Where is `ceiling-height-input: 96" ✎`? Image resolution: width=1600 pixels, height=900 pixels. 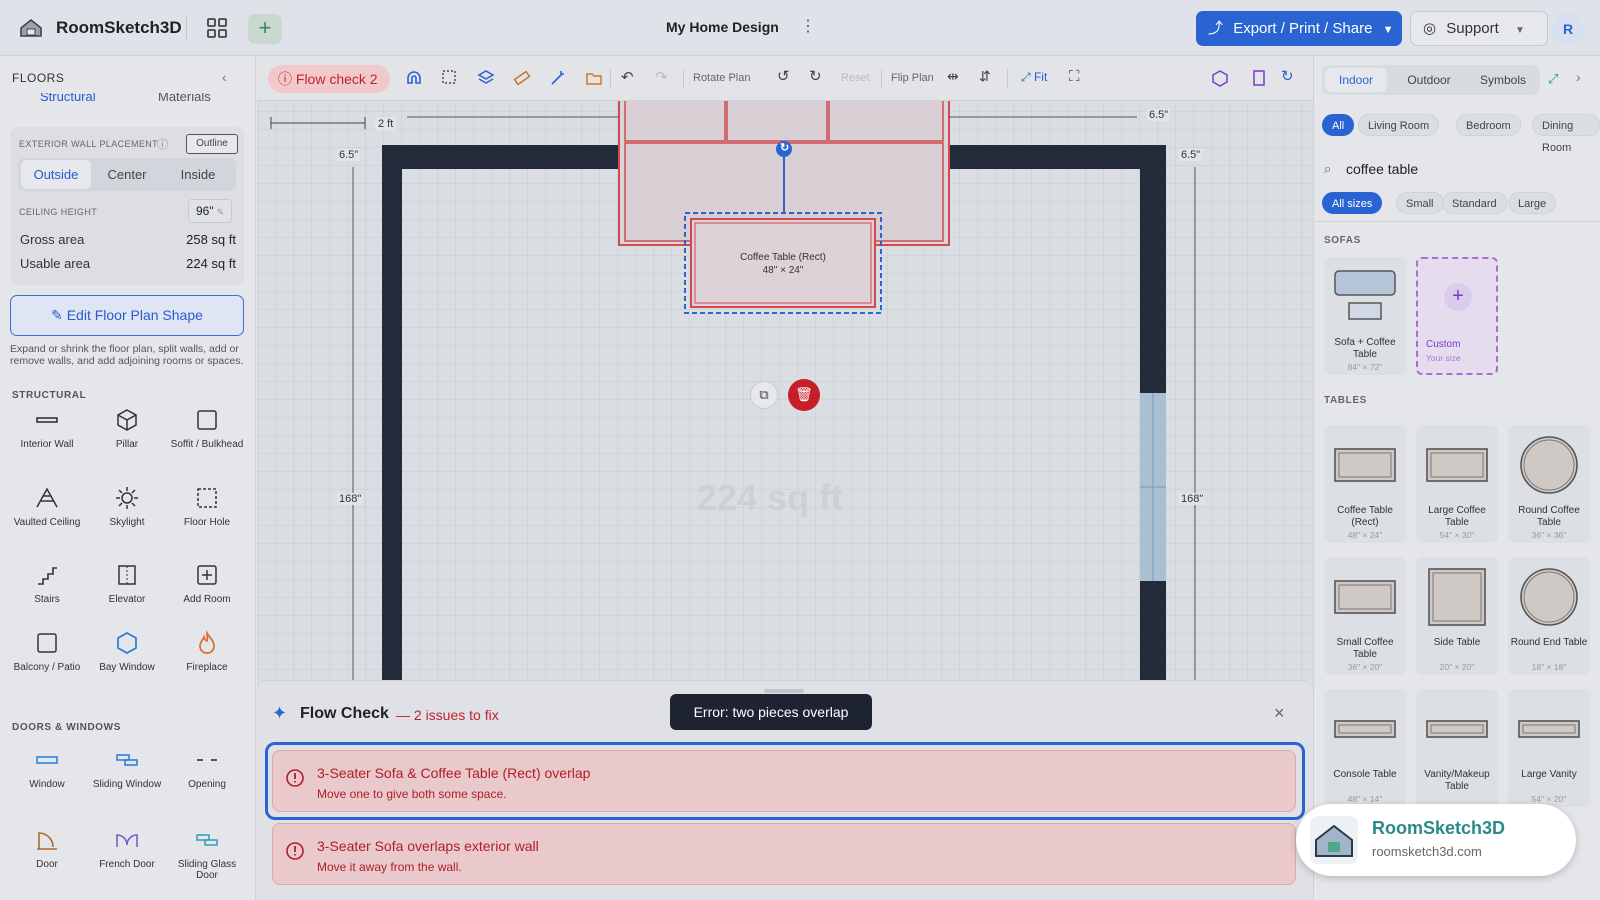
ceiling-height-input: 96" ✎ is located at coordinates (210, 211).